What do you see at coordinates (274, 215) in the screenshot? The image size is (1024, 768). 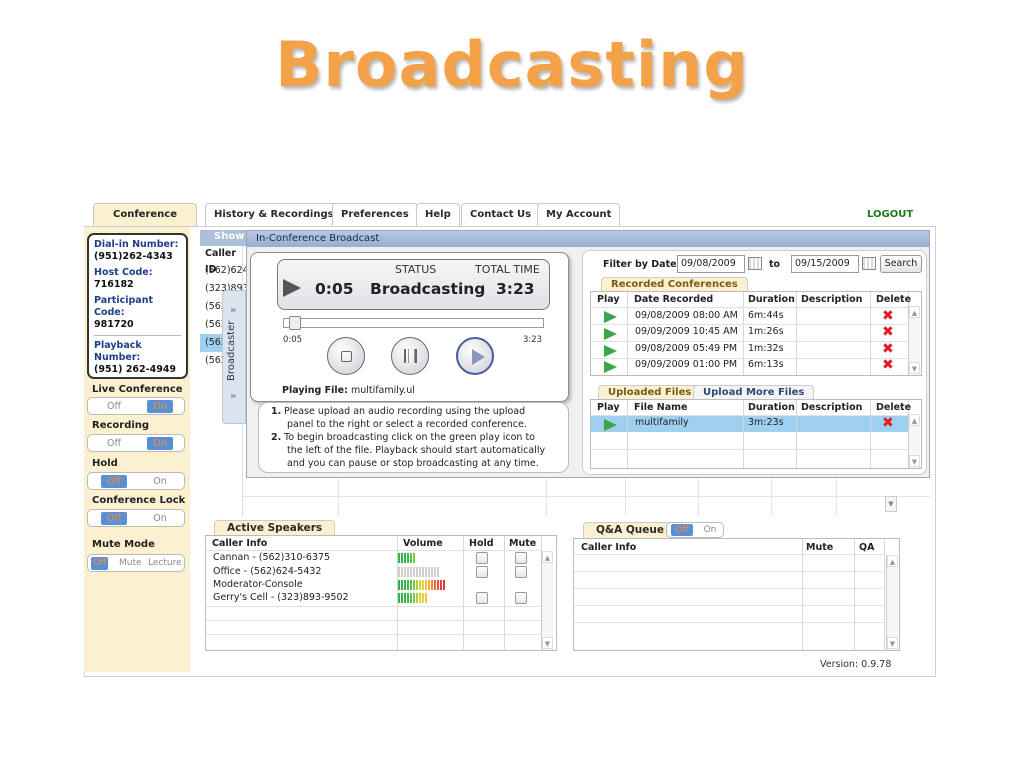 I see `tab-history-recordings: History & Recordings` at bounding box center [274, 215].